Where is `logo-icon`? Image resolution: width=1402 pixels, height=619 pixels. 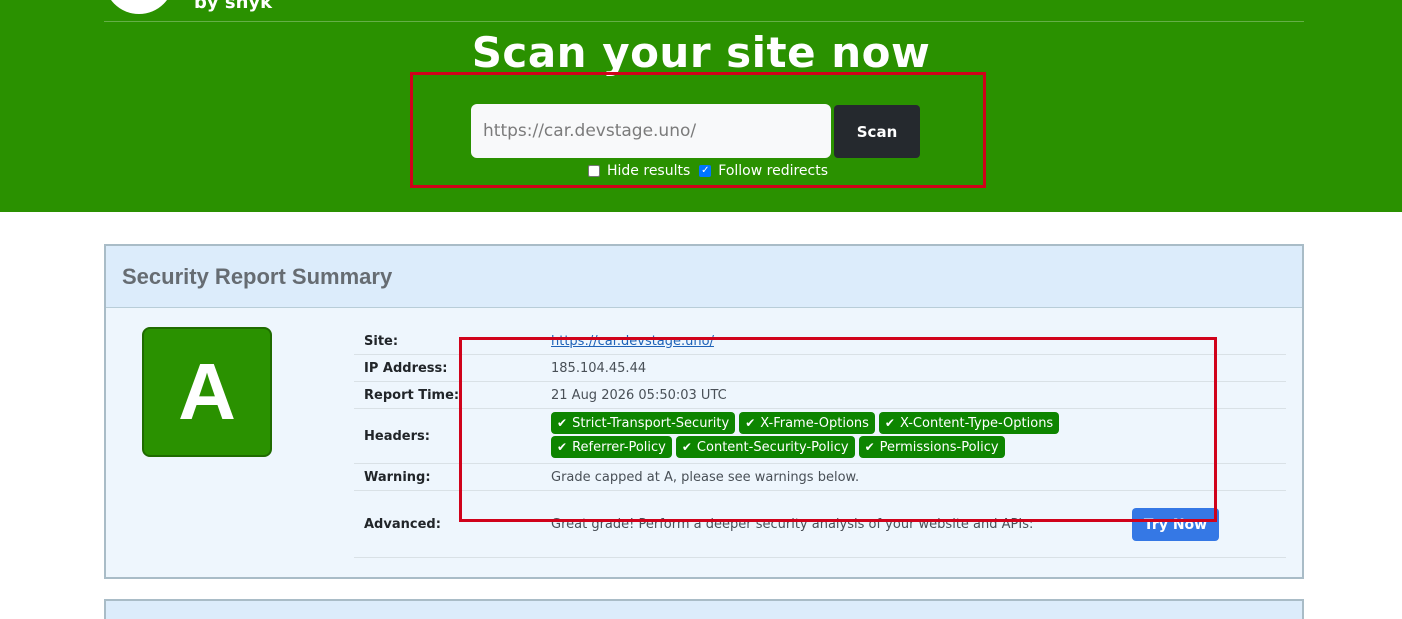 logo-icon is located at coordinates (139, 7).